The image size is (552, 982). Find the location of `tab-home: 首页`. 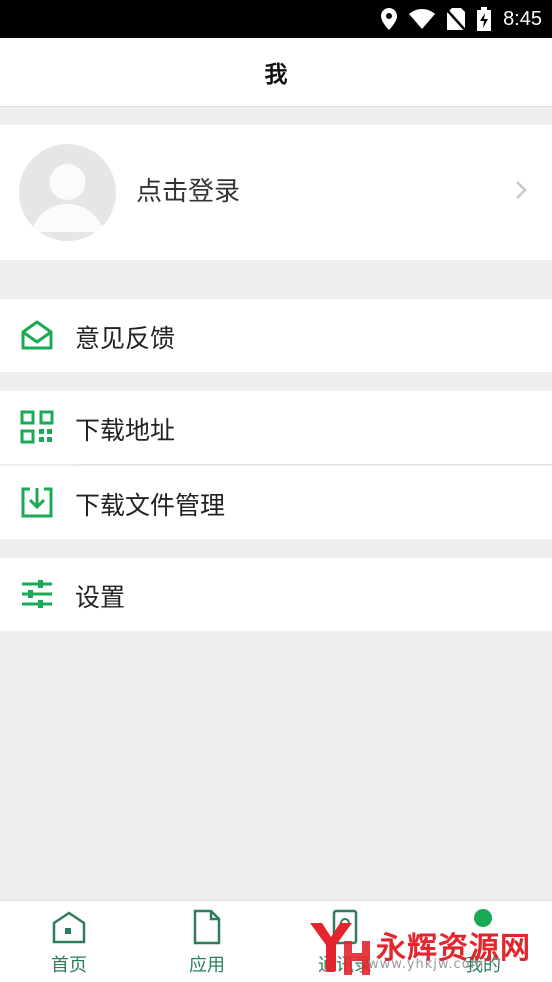

tab-home: 首页 is located at coordinates (69, 941).